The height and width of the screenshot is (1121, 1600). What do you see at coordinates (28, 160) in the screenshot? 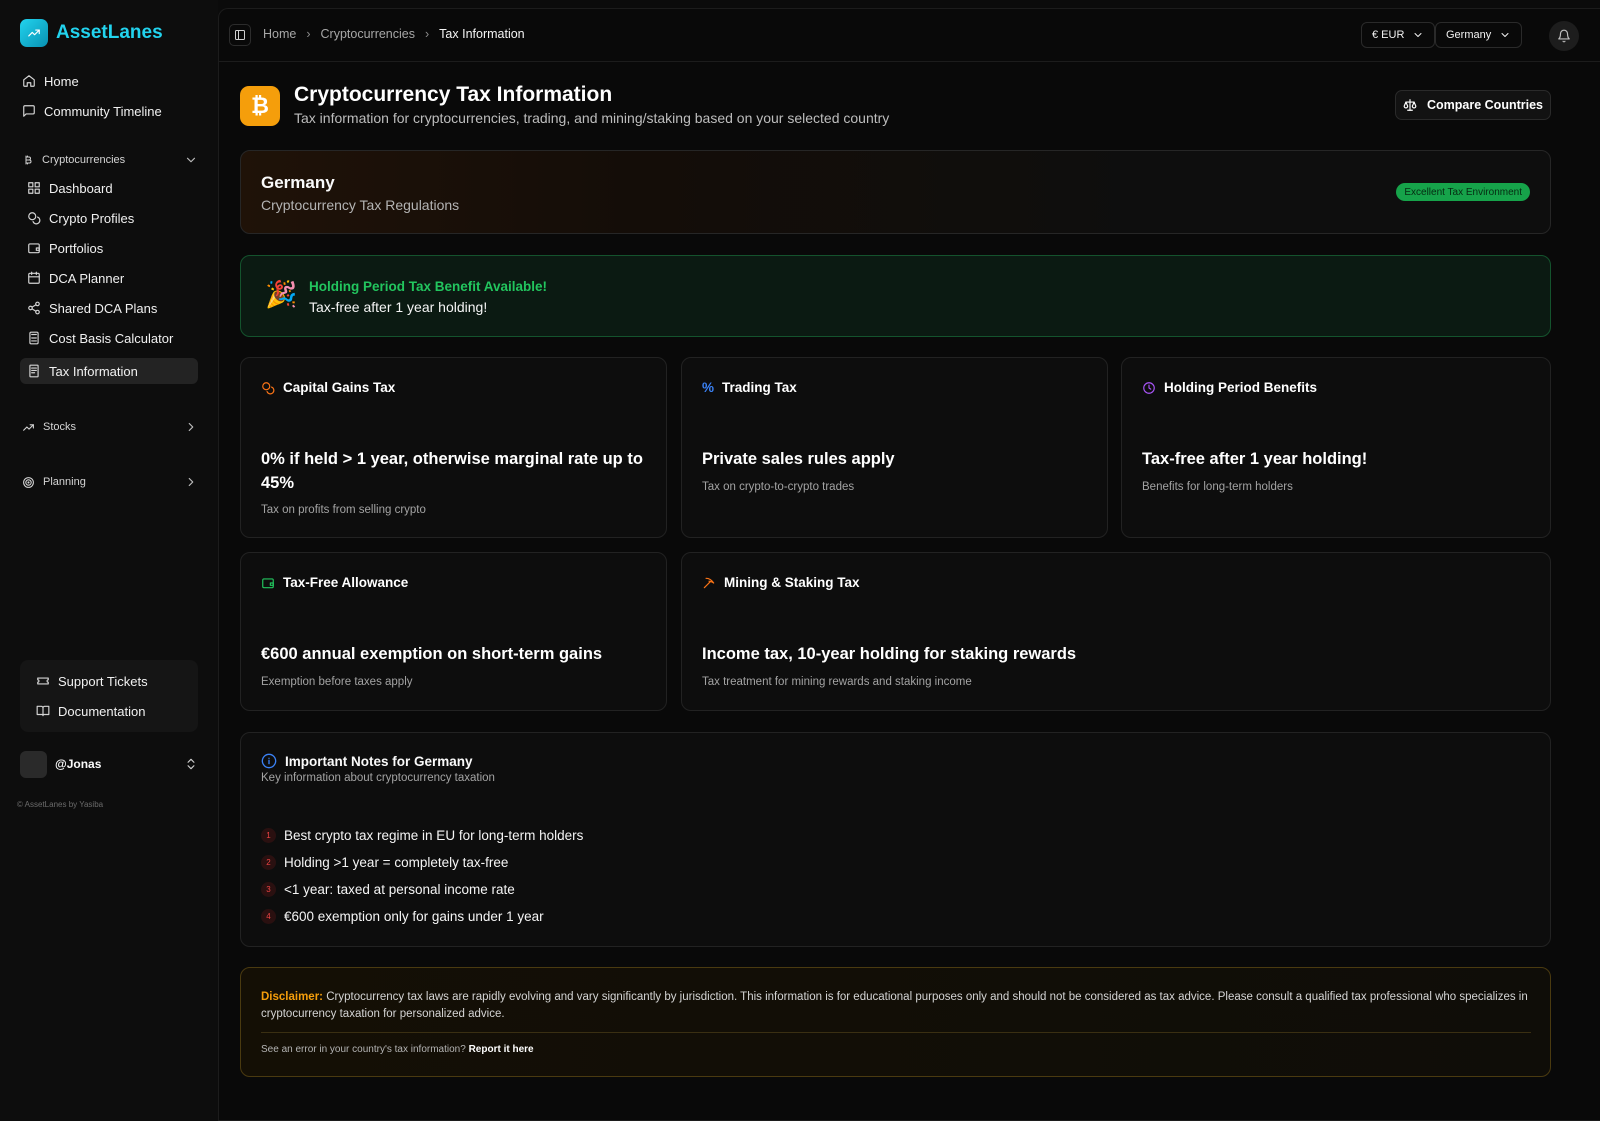
I see `bitcoin-icon` at bounding box center [28, 160].